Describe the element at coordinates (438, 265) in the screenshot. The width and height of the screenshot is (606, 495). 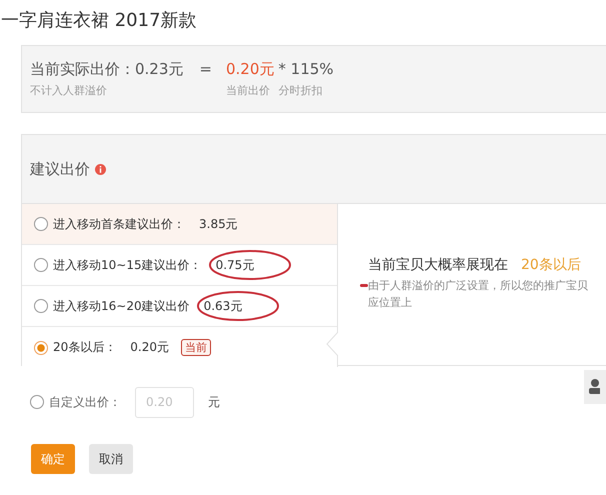
I see `result-text: 当前宝贝大概率展现在` at that location.